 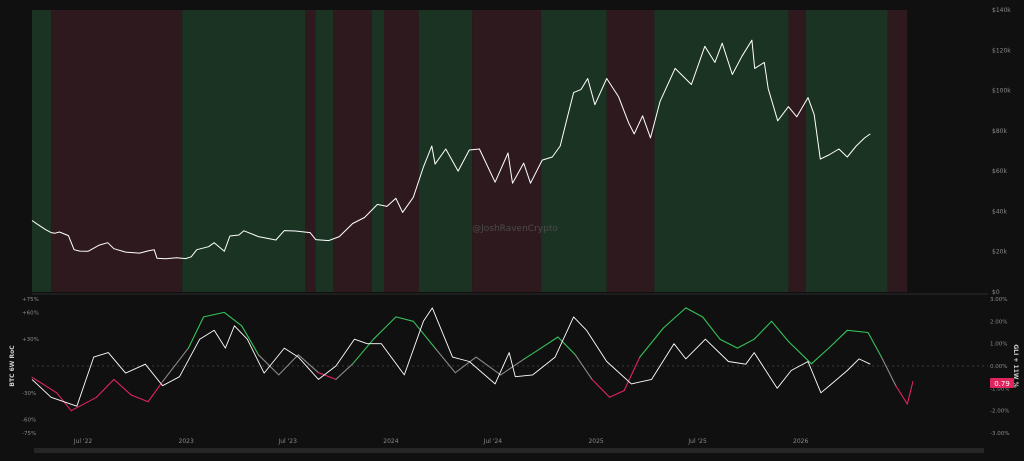 I want to click on roc-tick-label: +30%, so click(x=30, y=340).